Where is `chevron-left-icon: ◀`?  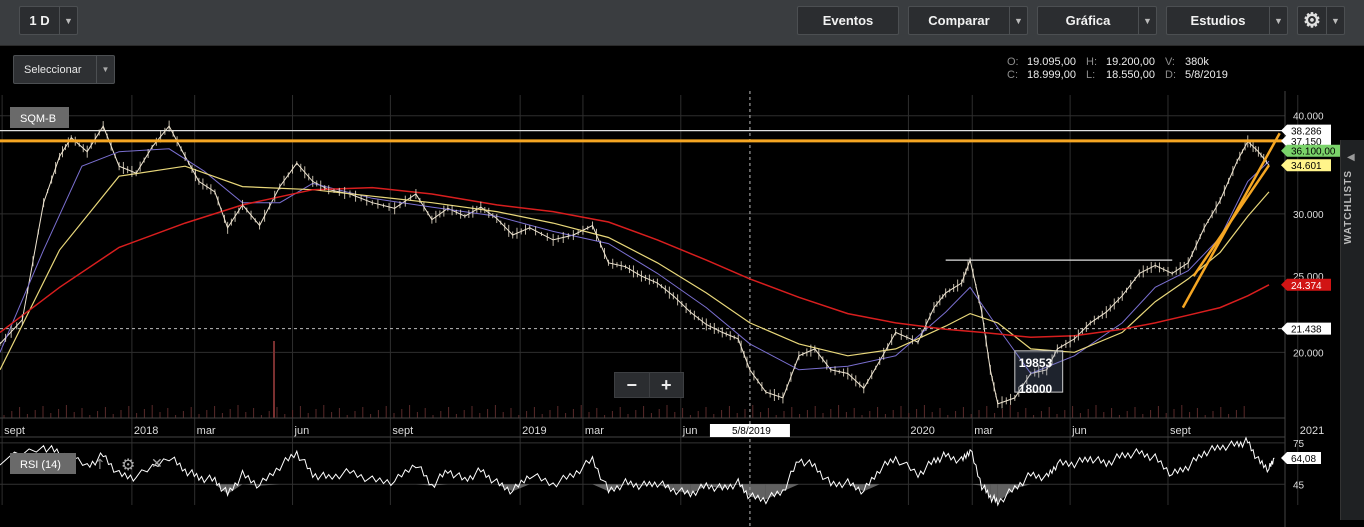
chevron-left-icon: ◀ is located at coordinates (1351, 157).